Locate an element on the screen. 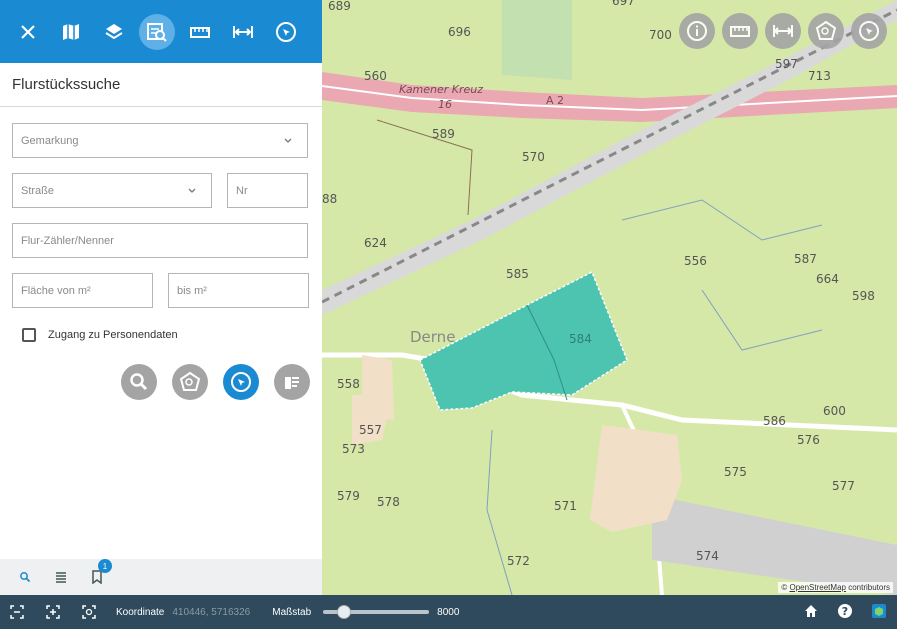 The image size is (897, 629). map-icon is located at coordinates (71, 31).